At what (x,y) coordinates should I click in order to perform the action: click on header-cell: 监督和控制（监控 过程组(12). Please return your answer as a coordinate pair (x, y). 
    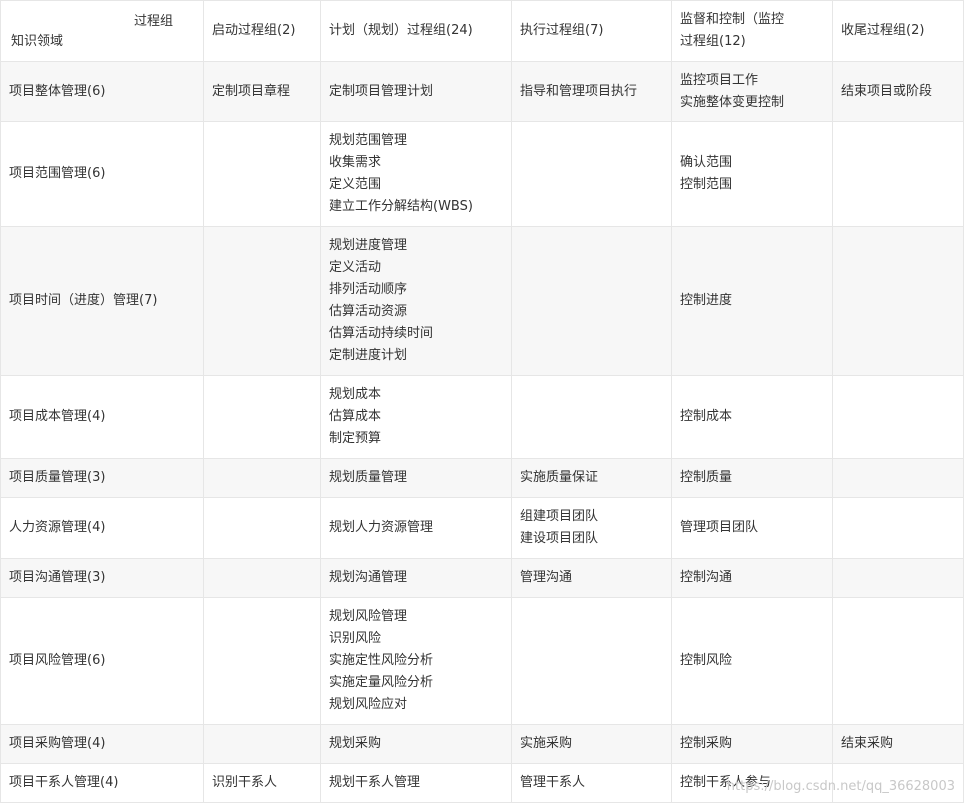
    Looking at the image, I should click on (752, 31).